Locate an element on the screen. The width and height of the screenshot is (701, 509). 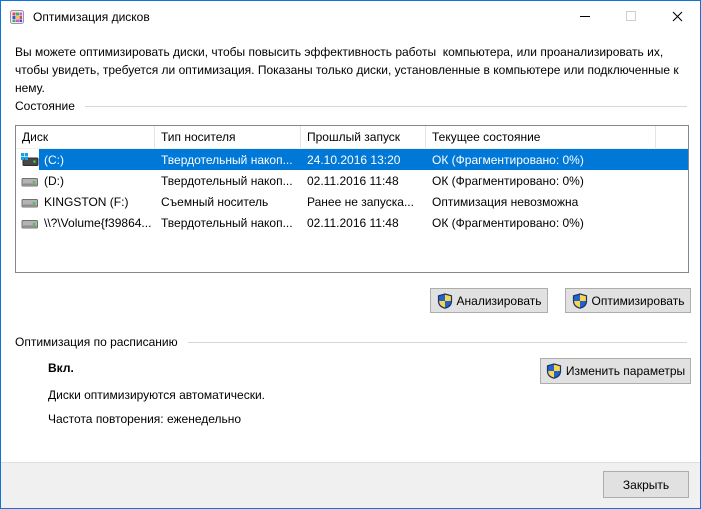
close-button is located at coordinates (677, 16).